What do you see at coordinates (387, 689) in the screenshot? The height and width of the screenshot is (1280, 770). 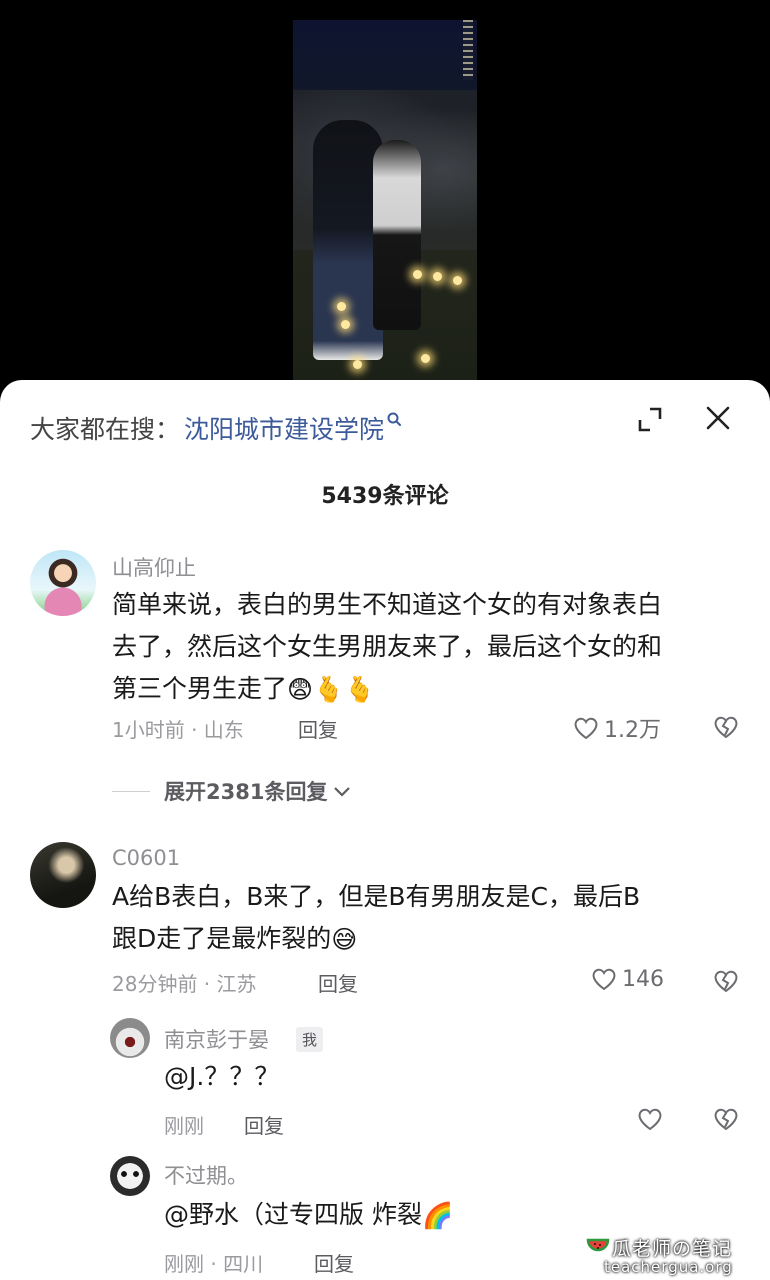 I see `comment-text-line: 第三个男生走了😨🫰🫰` at bounding box center [387, 689].